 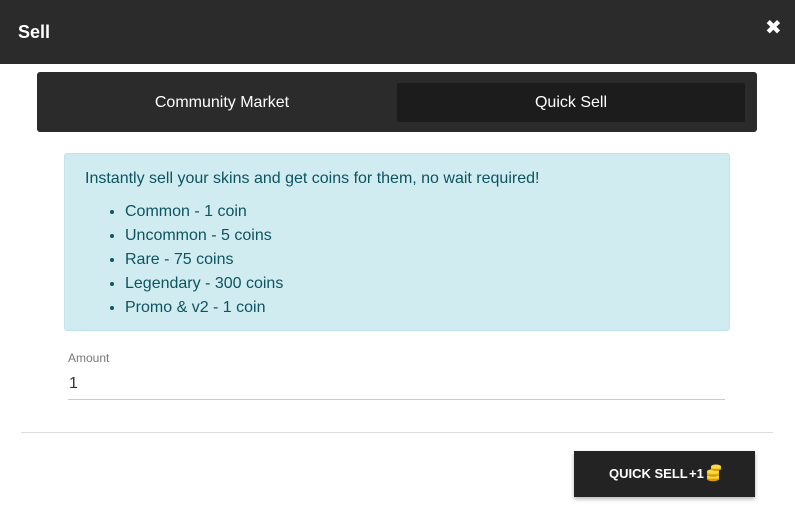 What do you see at coordinates (204, 308) in the screenshot?
I see `list-item: Promo & v2 - 1 coin` at bounding box center [204, 308].